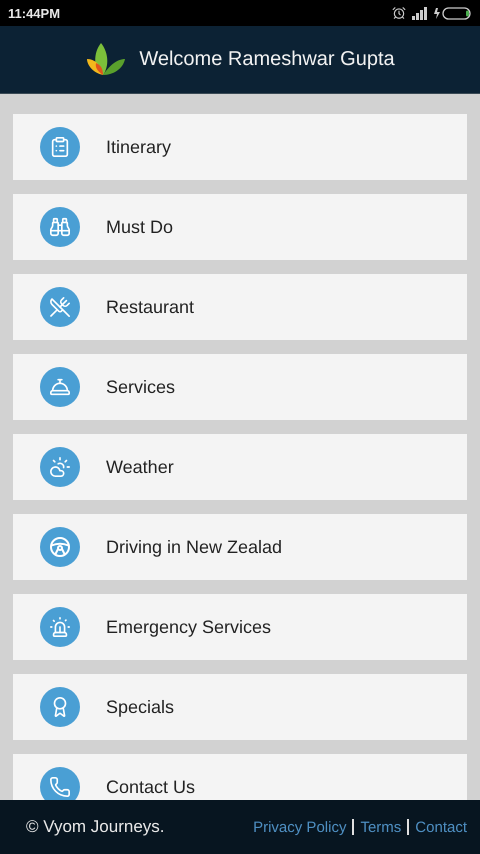  I want to click on binoculars-icon, so click(60, 227).